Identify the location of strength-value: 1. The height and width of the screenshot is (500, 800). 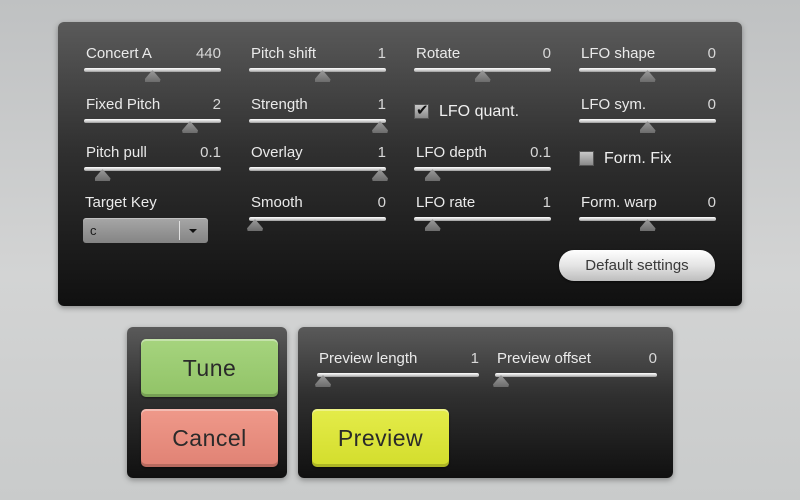
(381, 104).